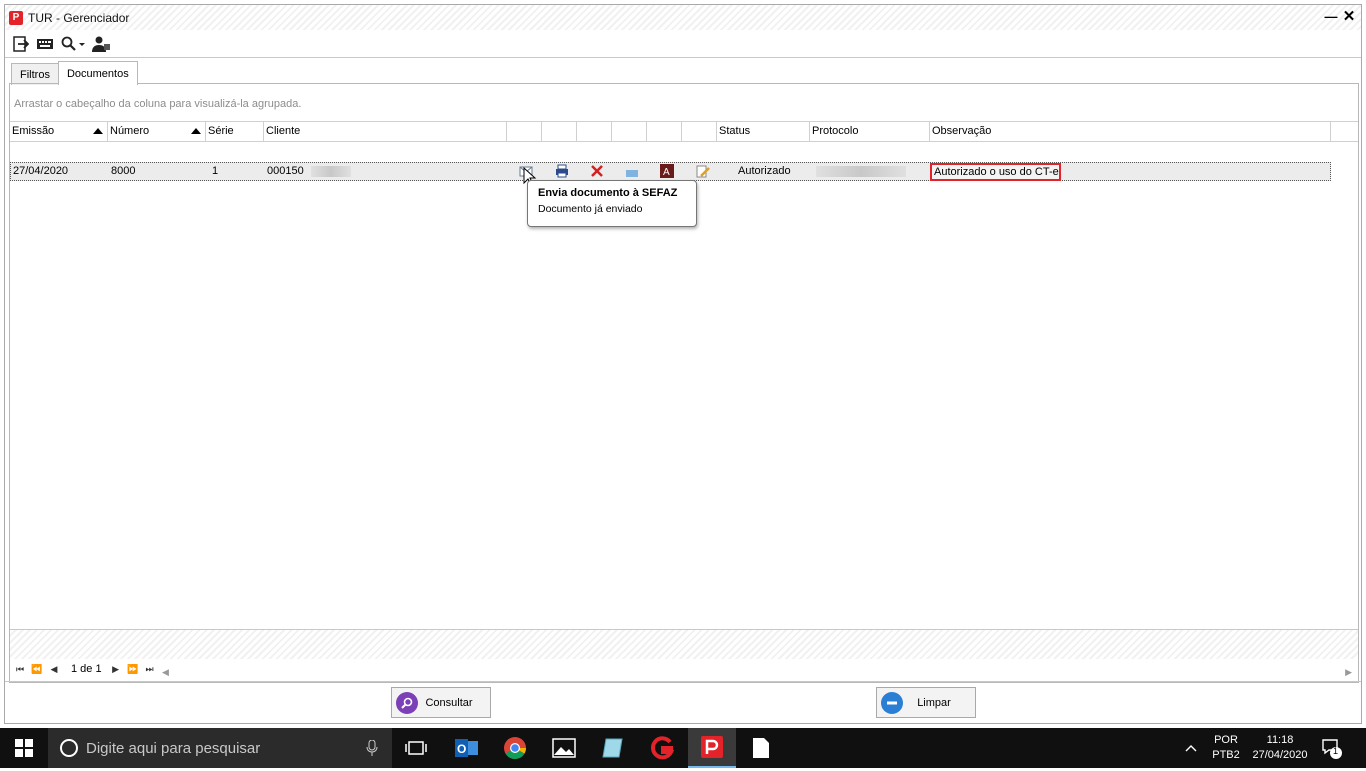  What do you see at coordinates (285, 171) in the screenshot?
I see `cell-cliente: 000150` at bounding box center [285, 171].